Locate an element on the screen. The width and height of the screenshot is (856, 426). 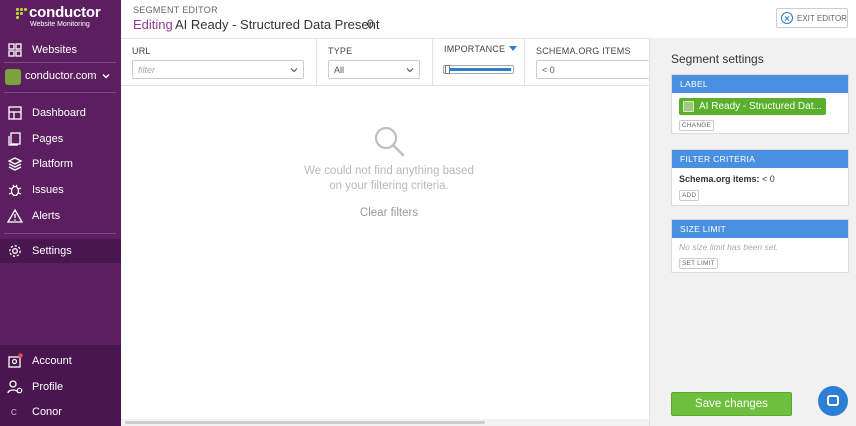
url-filter-column: URL filter is located at coordinates (219, 62).